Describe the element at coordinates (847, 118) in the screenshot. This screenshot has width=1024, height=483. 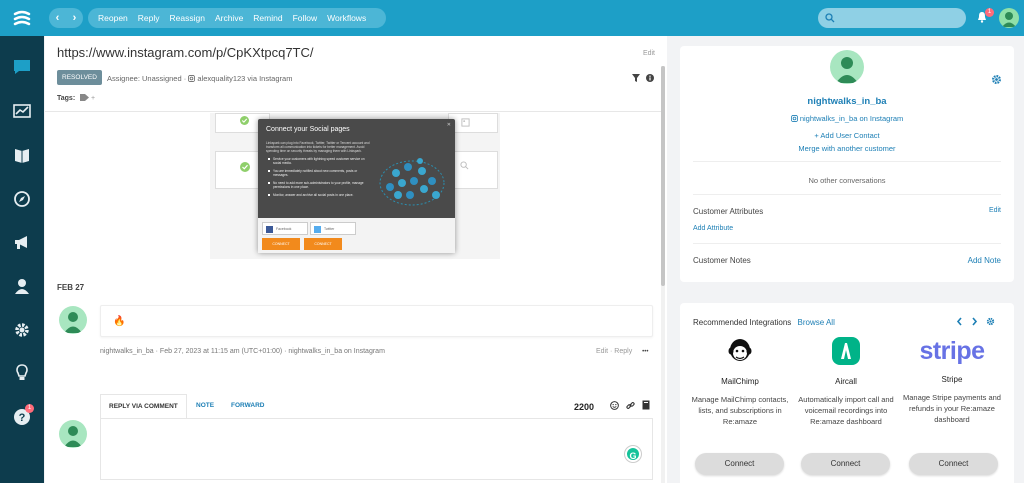
I see `customer-handle: nightwalks_in_ba on Instagram` at that location.